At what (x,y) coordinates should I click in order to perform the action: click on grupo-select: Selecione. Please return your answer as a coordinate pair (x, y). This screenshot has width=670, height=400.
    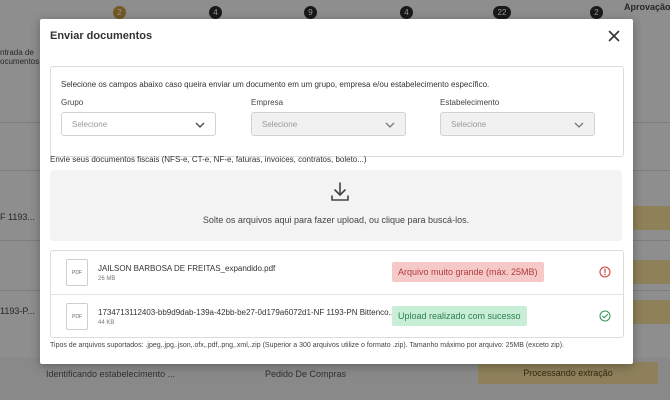
    Looking at the image, I should click on (138, 124).